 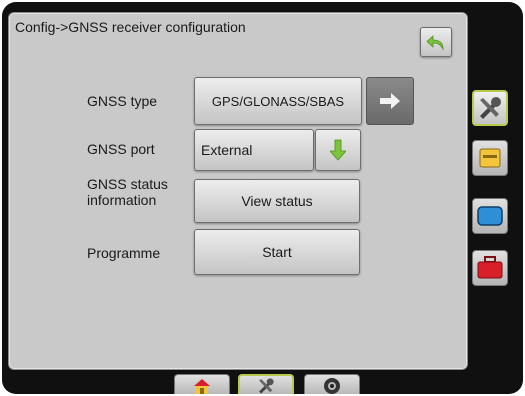 I want to click on tab-screen, so click(x=490, y=216).